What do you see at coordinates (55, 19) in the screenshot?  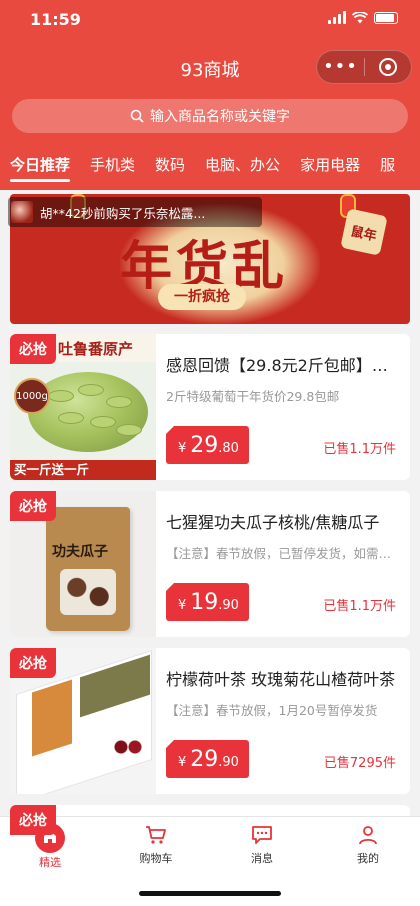 I see `status-time: 11:59` at bounding box center [55, 19].